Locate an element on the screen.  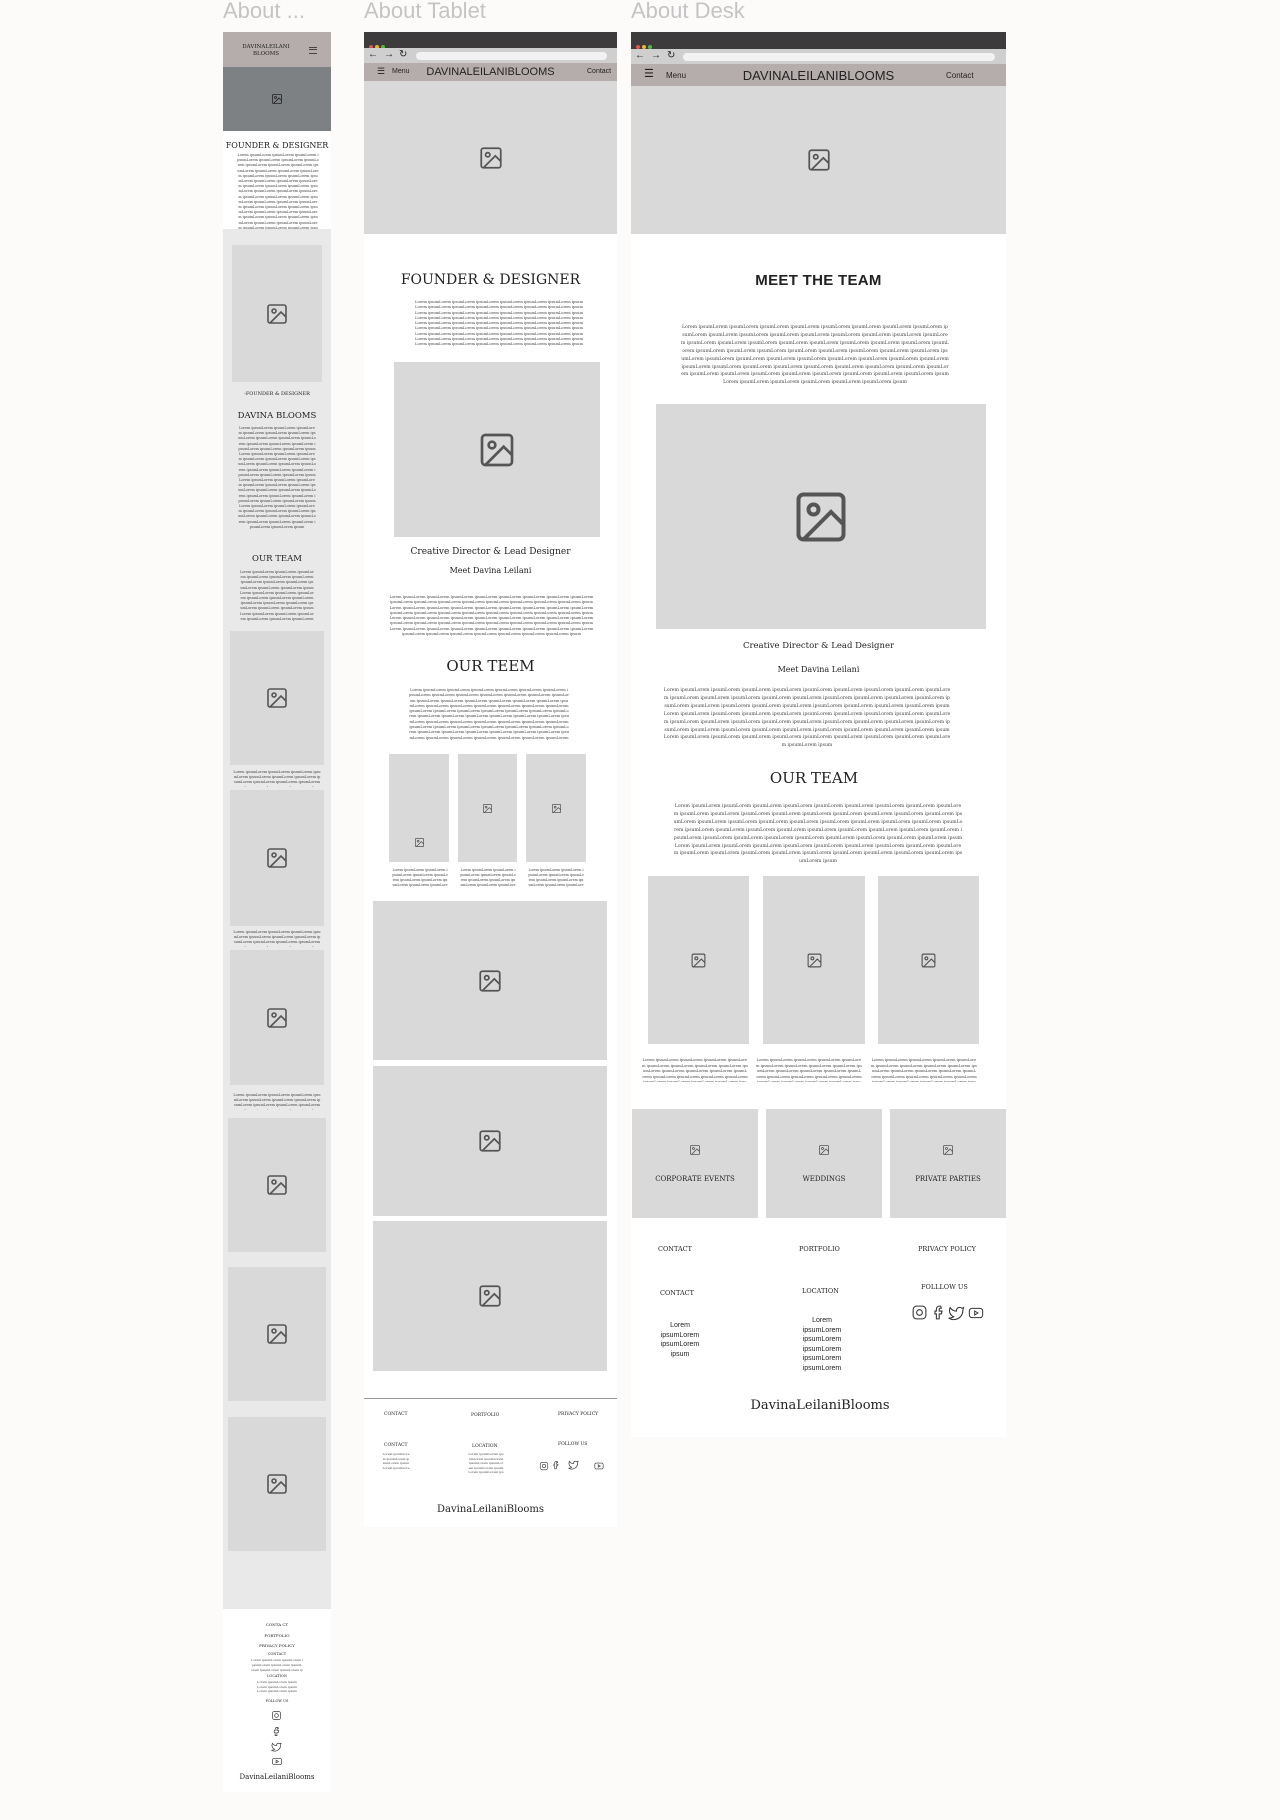
service-card-private-parties: PRIVATE PARTIES is located at coordinates (948, 1163).